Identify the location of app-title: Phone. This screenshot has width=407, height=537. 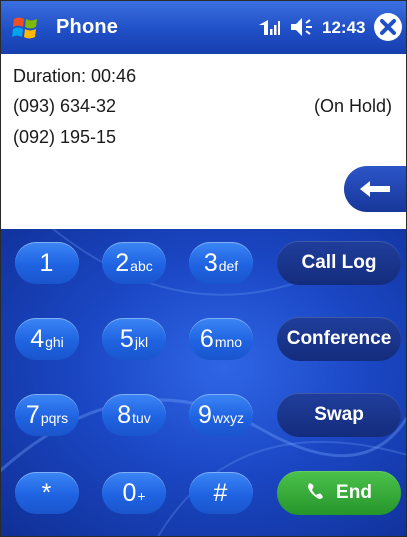
(87, 27).